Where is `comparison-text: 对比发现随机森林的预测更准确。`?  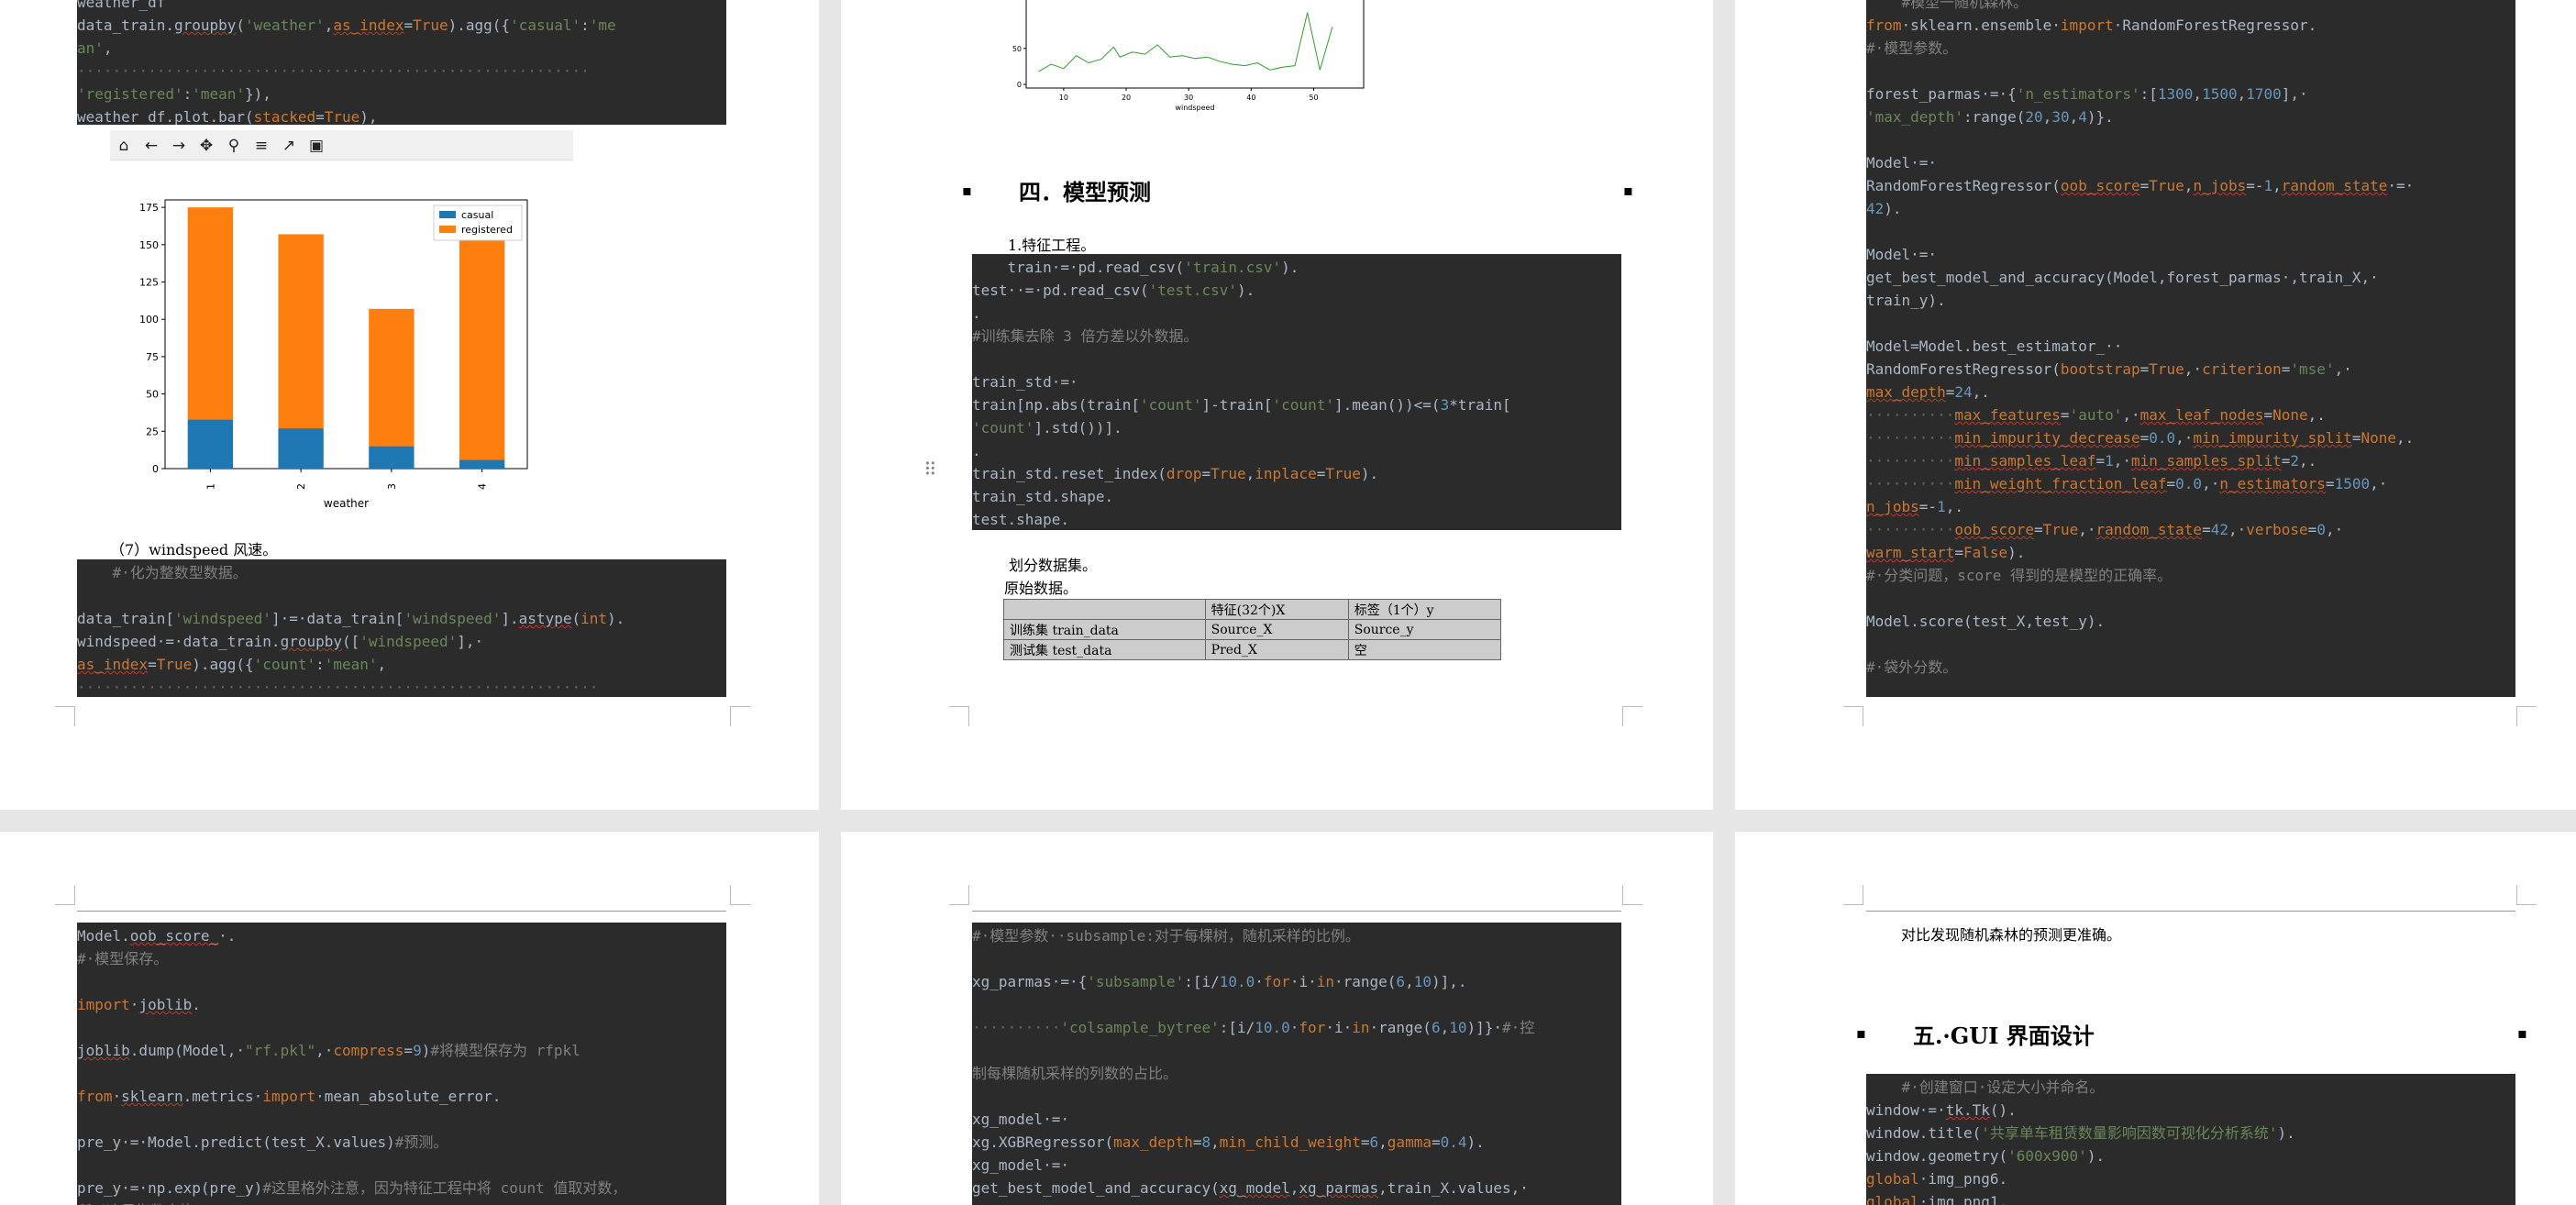
comparison-text: 对比发现随机森林的预测更准确。 is located at coordinates (2011, 935).